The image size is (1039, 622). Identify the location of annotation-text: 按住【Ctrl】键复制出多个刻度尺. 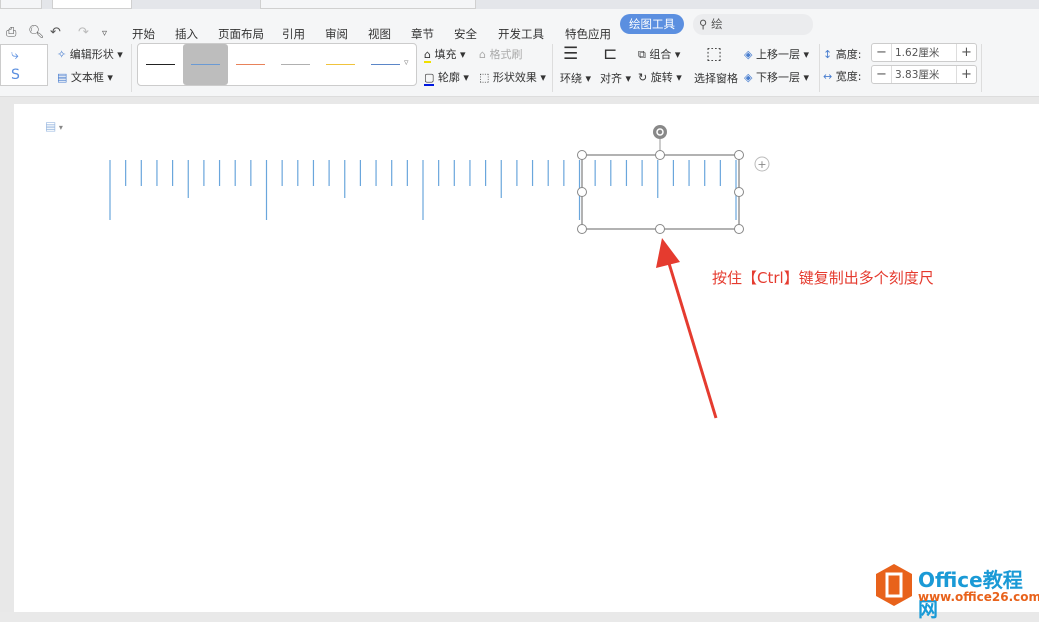
(823, 278).